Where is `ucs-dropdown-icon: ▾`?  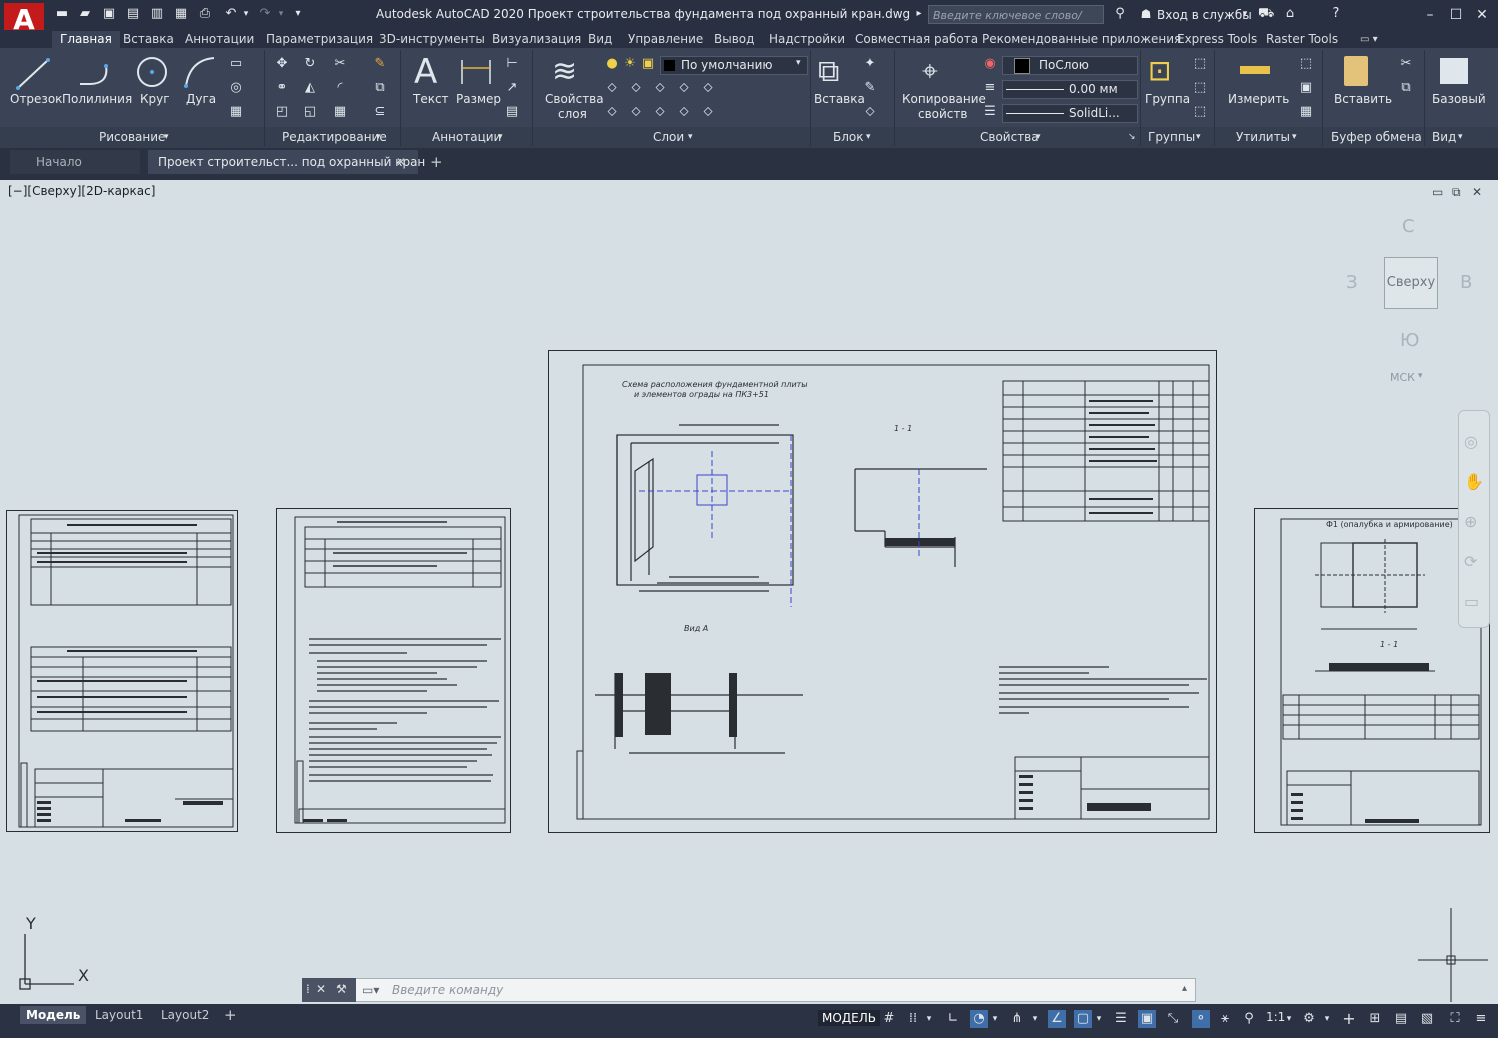
ucs-dropdown-icon: ▾ is located at coordinates (1420, 376).